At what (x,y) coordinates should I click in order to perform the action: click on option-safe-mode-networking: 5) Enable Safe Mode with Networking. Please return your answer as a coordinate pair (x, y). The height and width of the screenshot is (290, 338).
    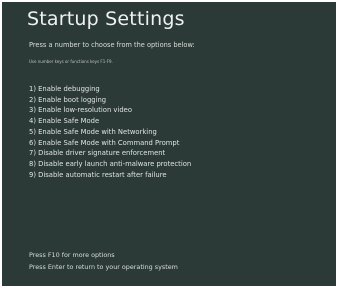
    Looking at the image, I should click on (110, 132).